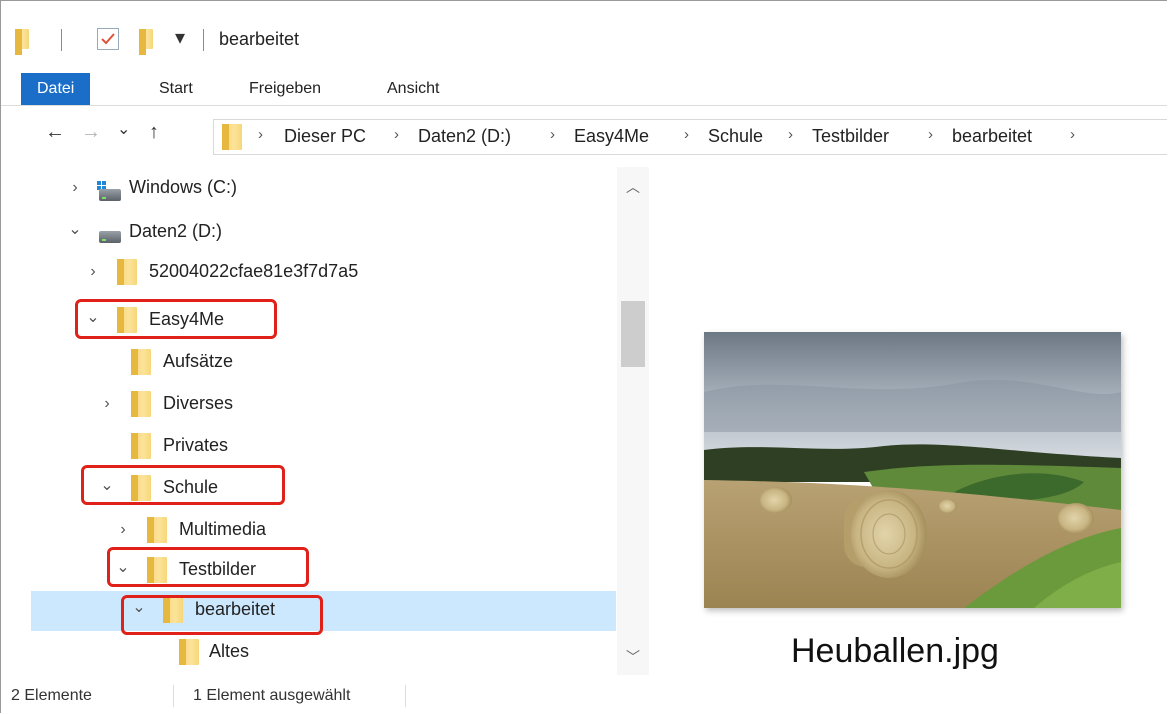  What do you see at coordinates (325, 136) in the screenshot?
I see `breadcrumb-dieser-pc: Dieser PC` at bounding box center [325, 136].